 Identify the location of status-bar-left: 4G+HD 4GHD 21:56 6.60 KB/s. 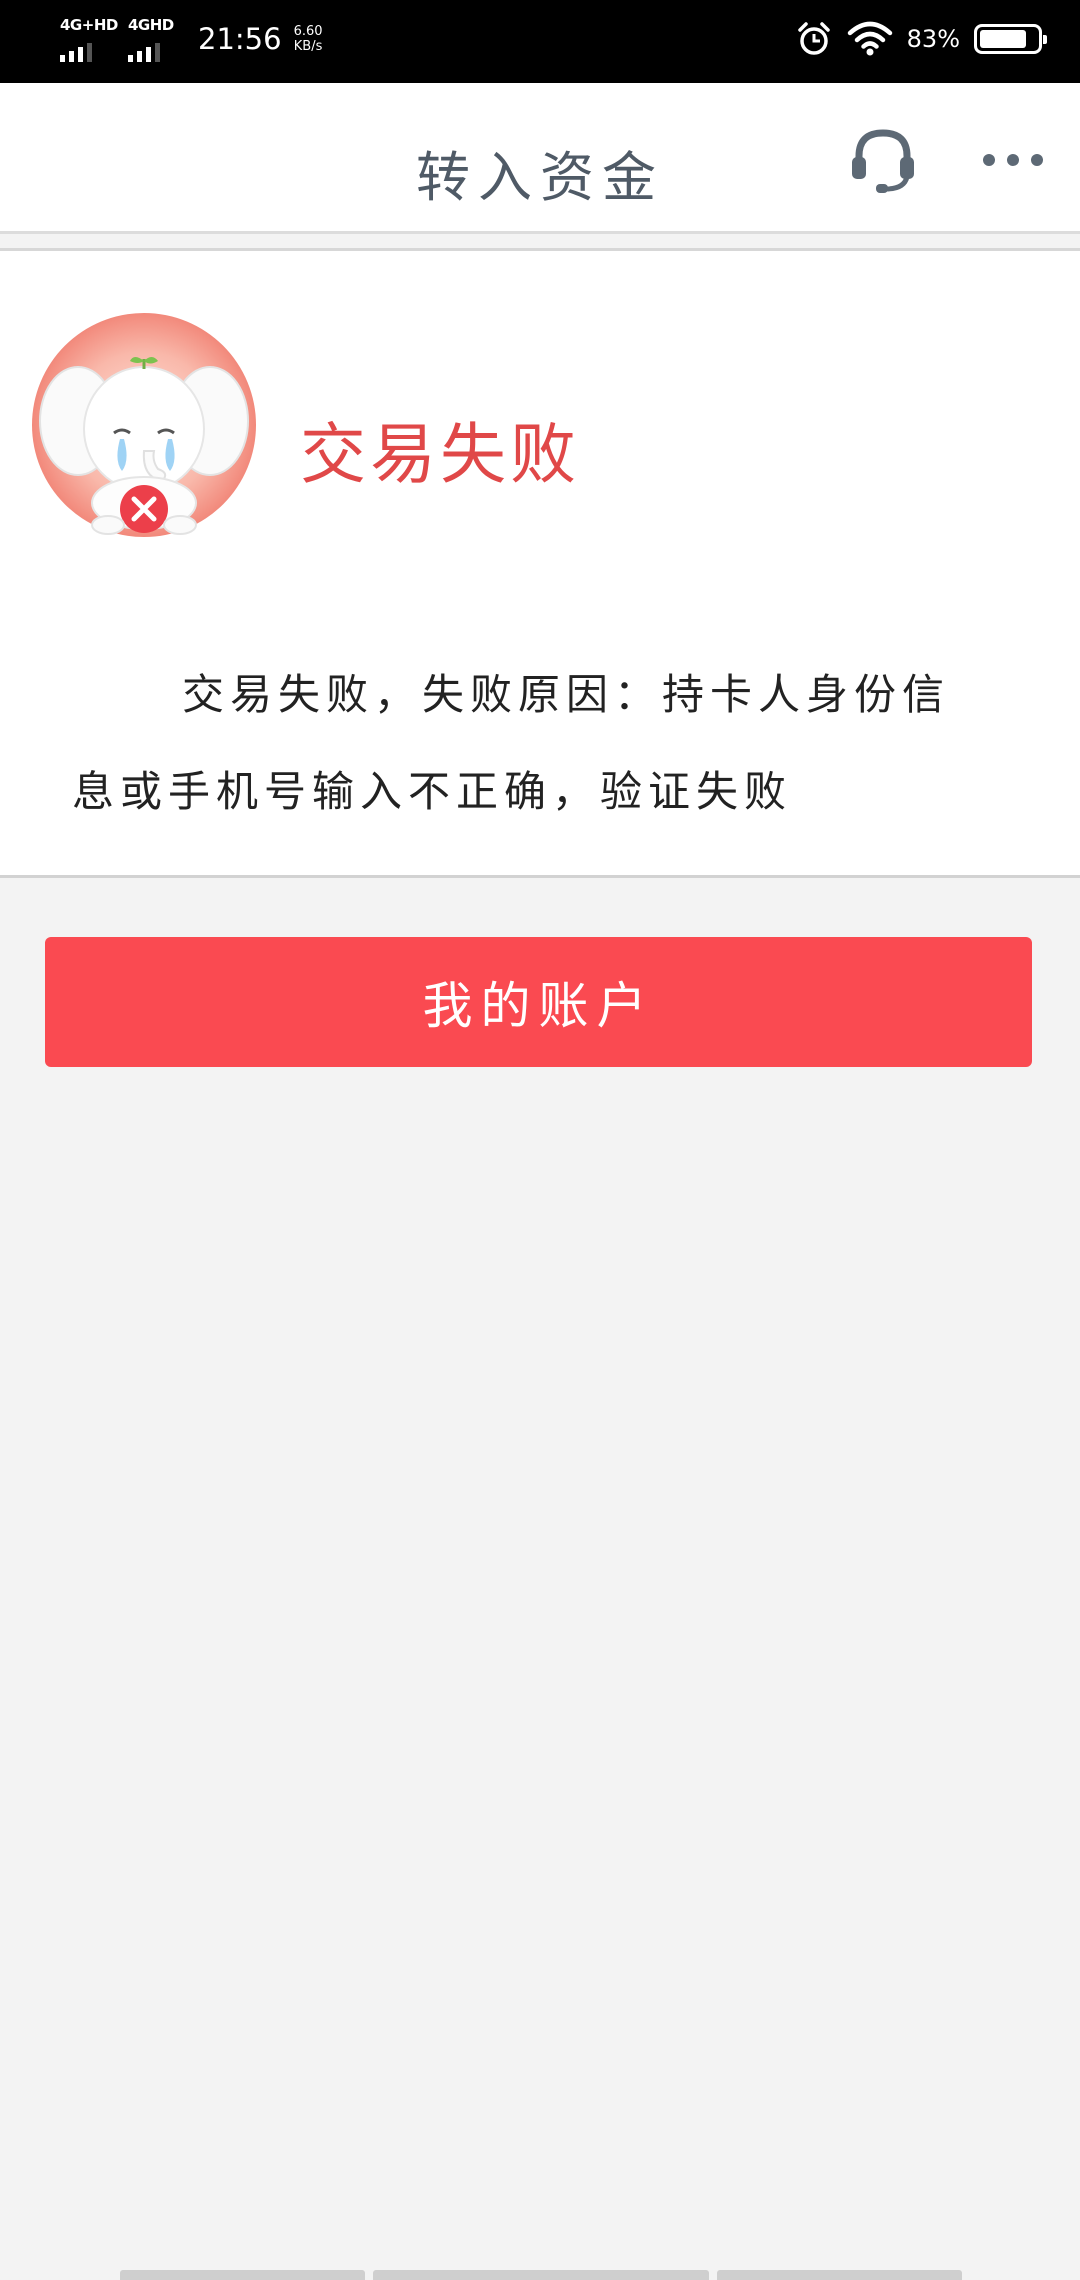
(190, 39).